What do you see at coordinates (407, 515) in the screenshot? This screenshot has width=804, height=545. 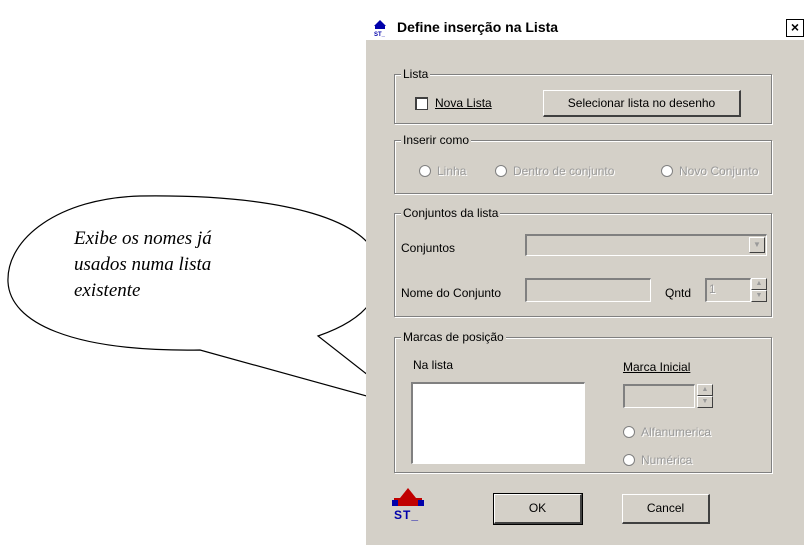 I see `st-logo-text: ST_` at bounding box center [407, 515].